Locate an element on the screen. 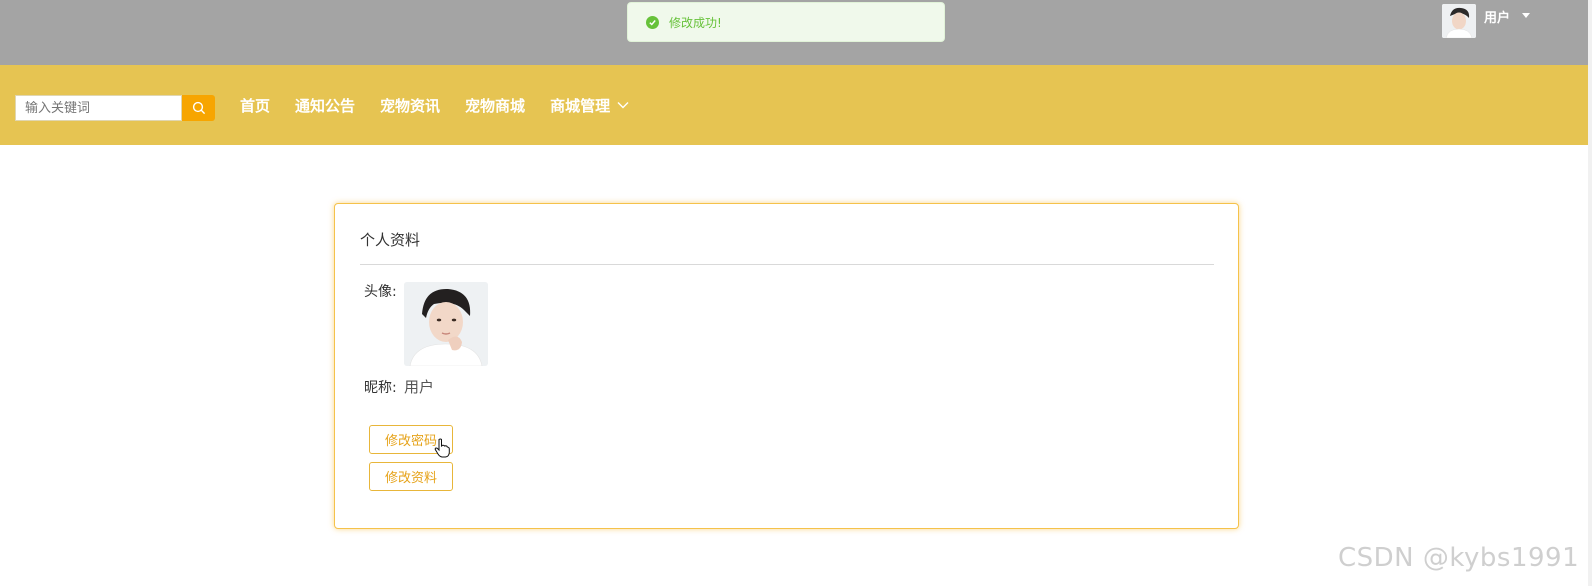 The height and width of the screenshot is (586, 1592). search-input is located at coordinates (100, 108).